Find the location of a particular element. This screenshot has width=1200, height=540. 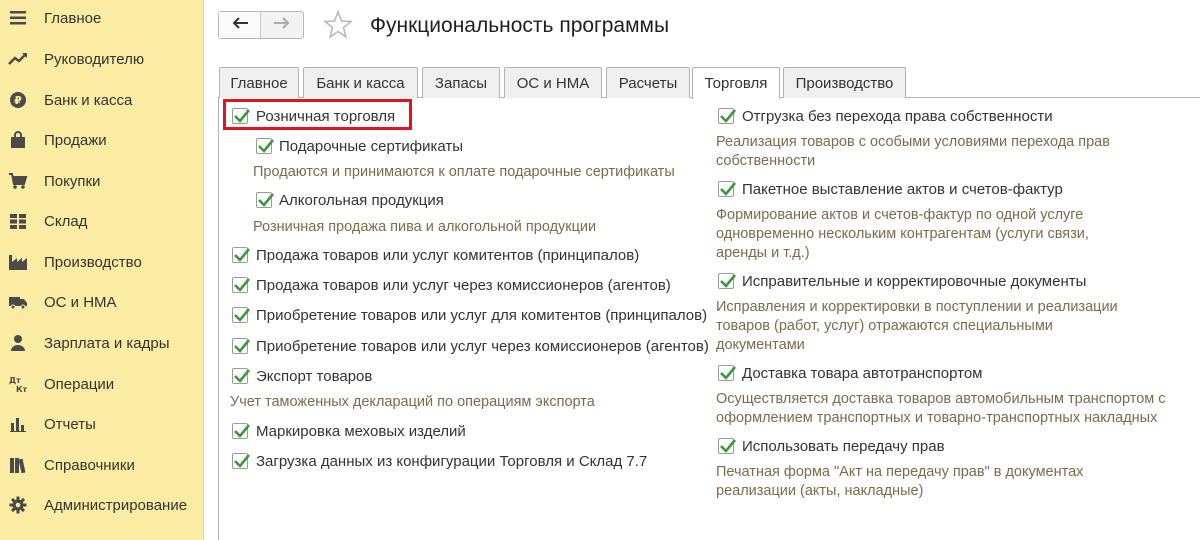

gift-cards-label: Подарочные сертификаты is located at coordinates (371, 146).